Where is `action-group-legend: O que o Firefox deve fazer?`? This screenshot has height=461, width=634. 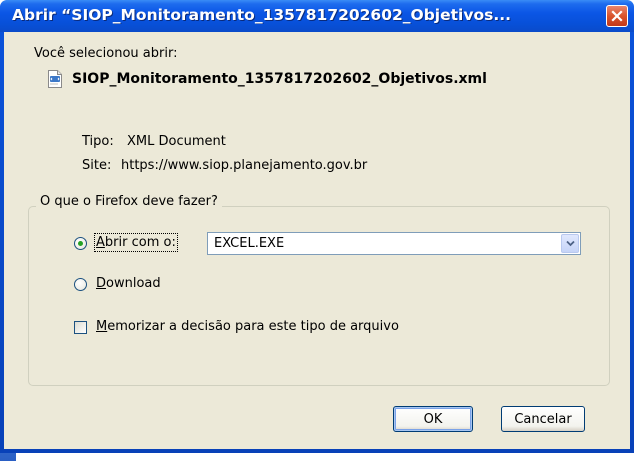 action-group-legend: O que o Firefox deve fazer? is located at coordinates (129, 201).